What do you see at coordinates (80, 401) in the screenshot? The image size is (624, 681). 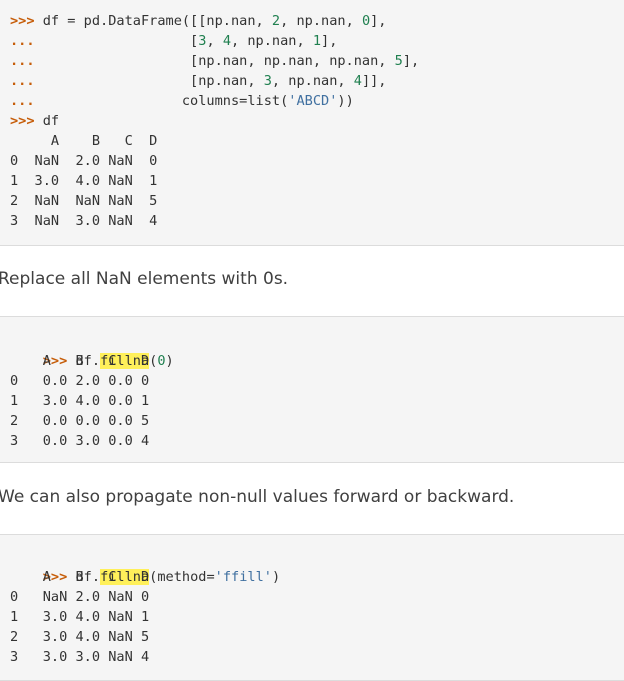 I see `output-line: 1 3.0 4.0 0.0 1` at bounding box center [80, 401].